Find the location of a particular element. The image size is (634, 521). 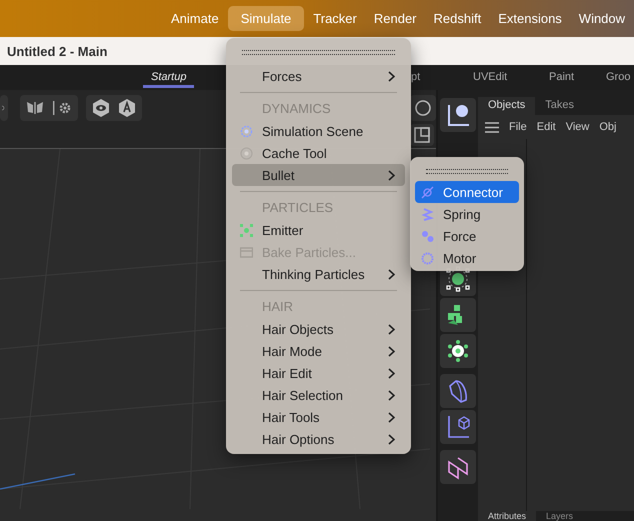

letter-a-icon is located at coordinates (127, 108).